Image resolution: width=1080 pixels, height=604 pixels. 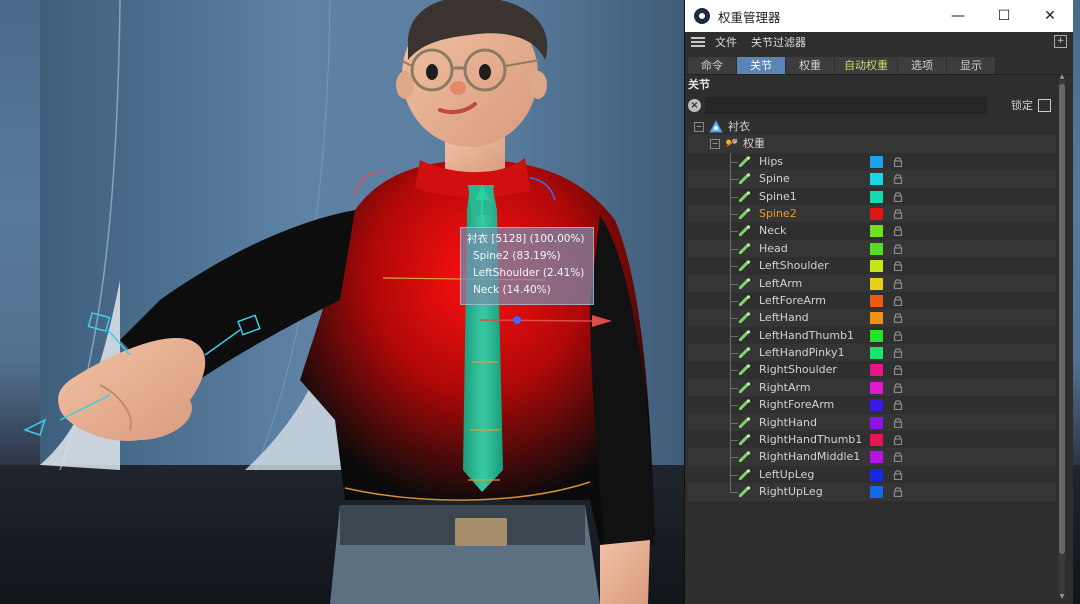 What do you see at coordinates (872, 127) in the screenshot?
I see `tree-root-row: − 衬衣` at bounding box center [872, 127].